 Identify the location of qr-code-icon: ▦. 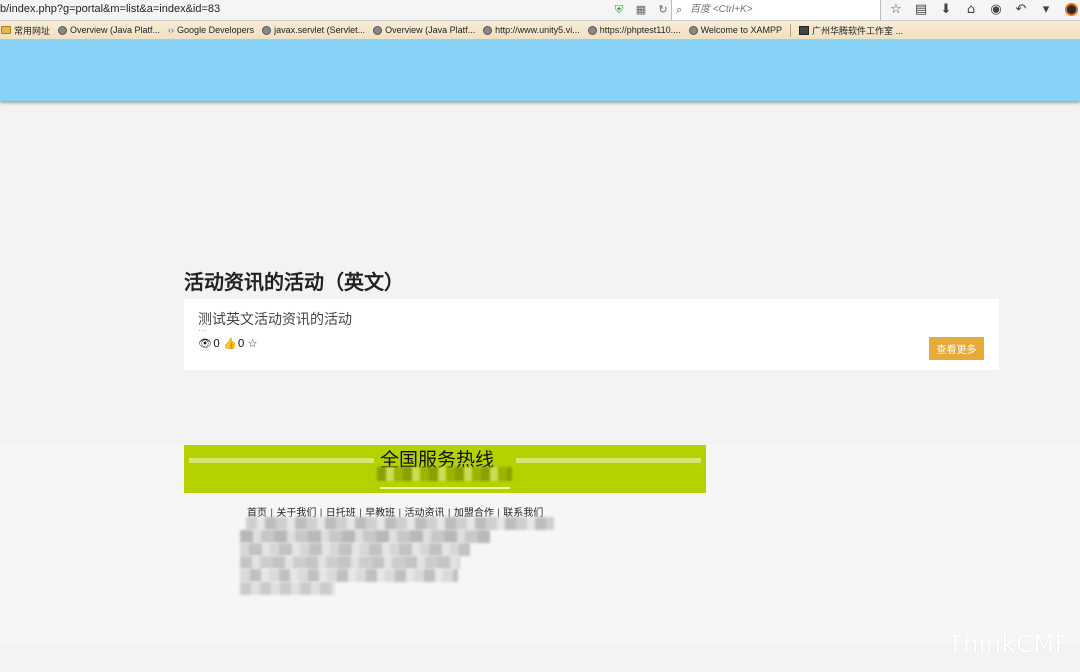
(641, 10).